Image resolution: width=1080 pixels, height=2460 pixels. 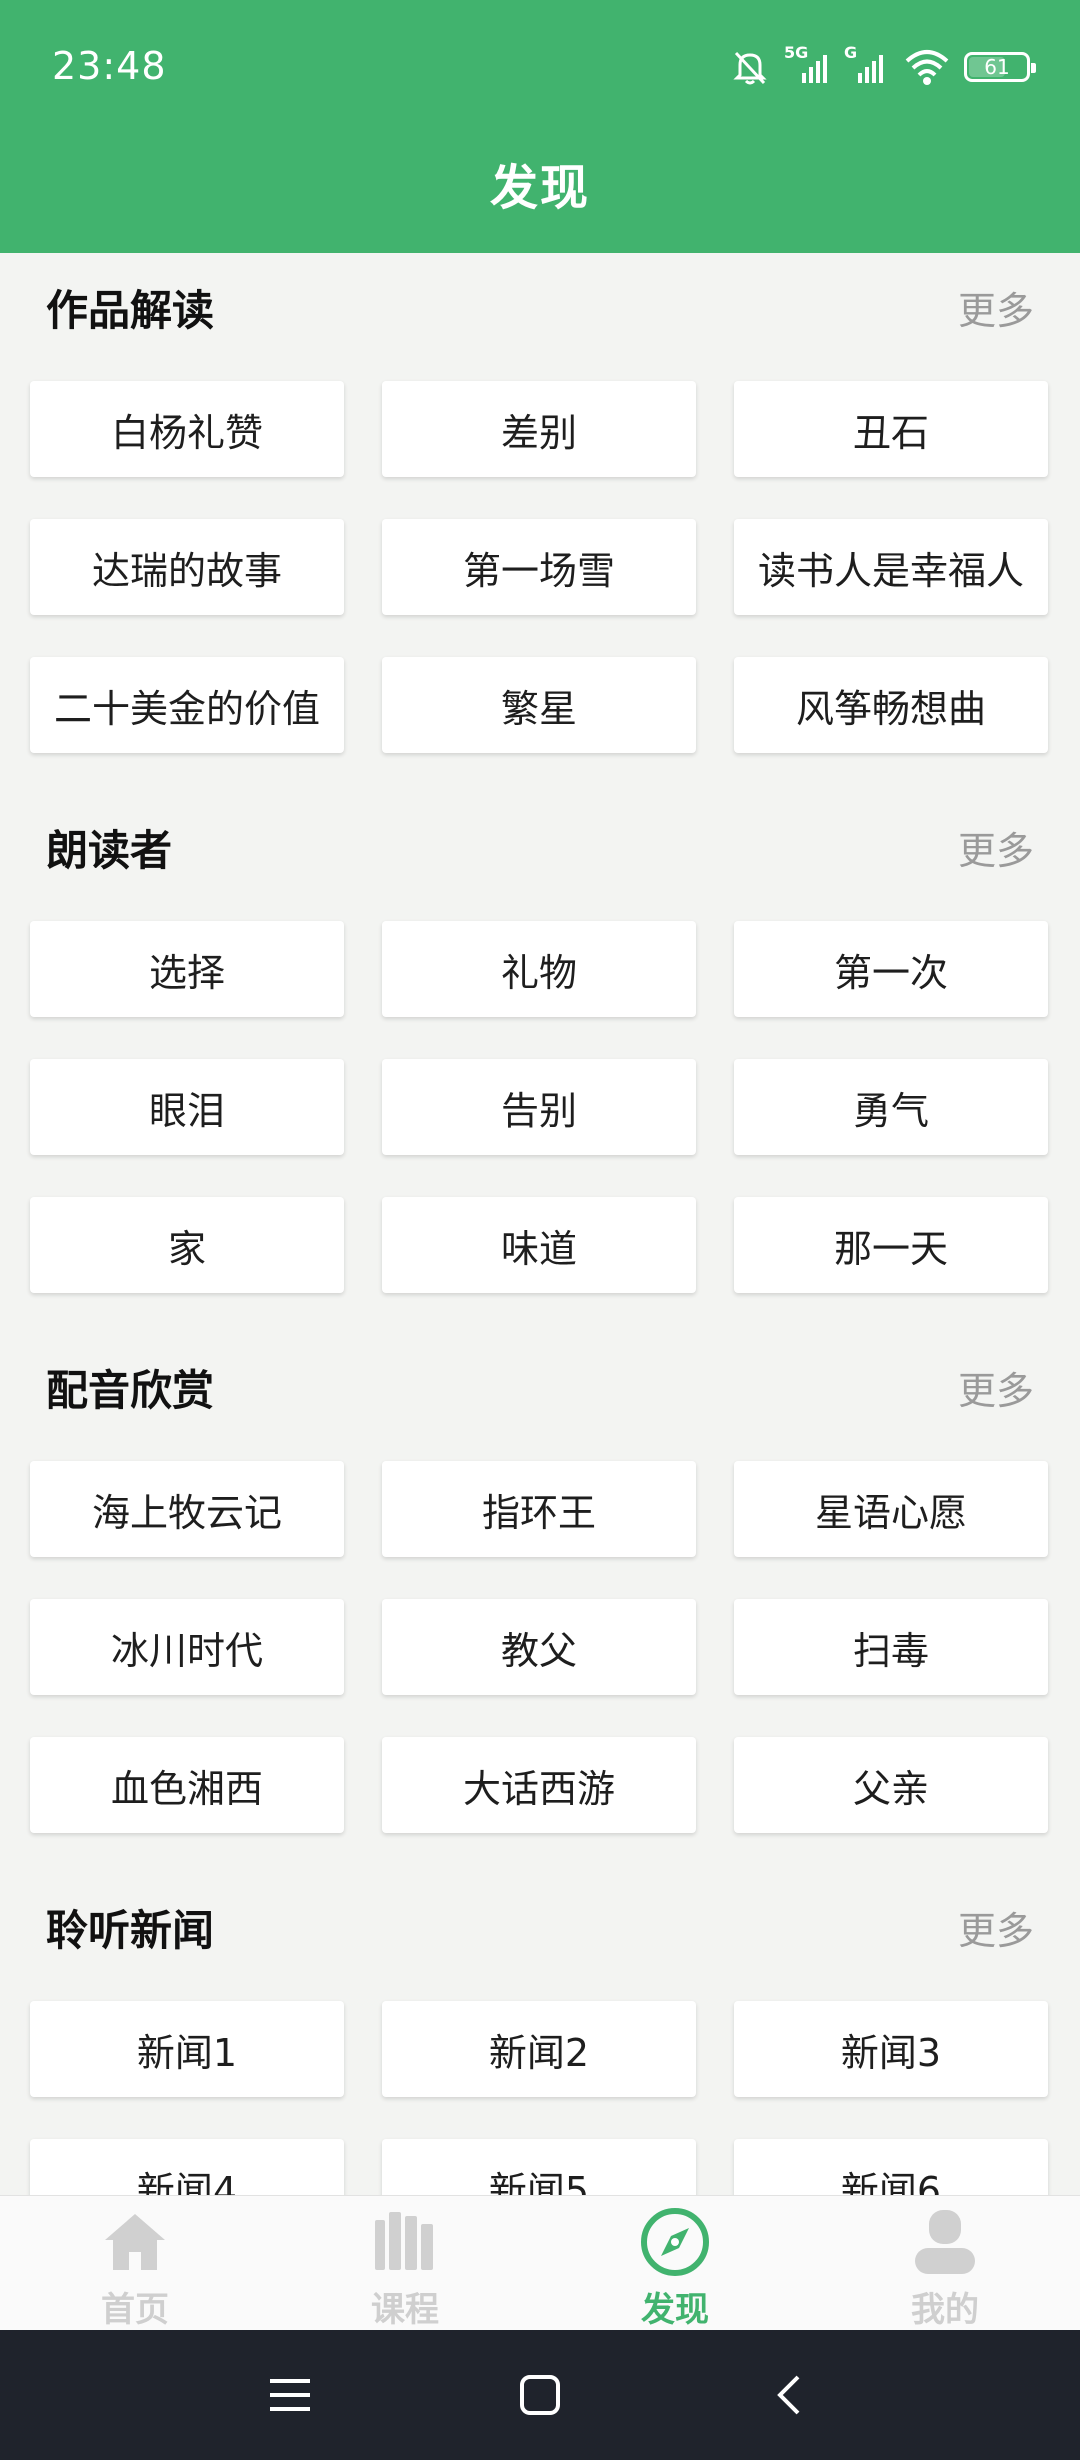 I want to click on home-icon, so click(x=135, y=2242).